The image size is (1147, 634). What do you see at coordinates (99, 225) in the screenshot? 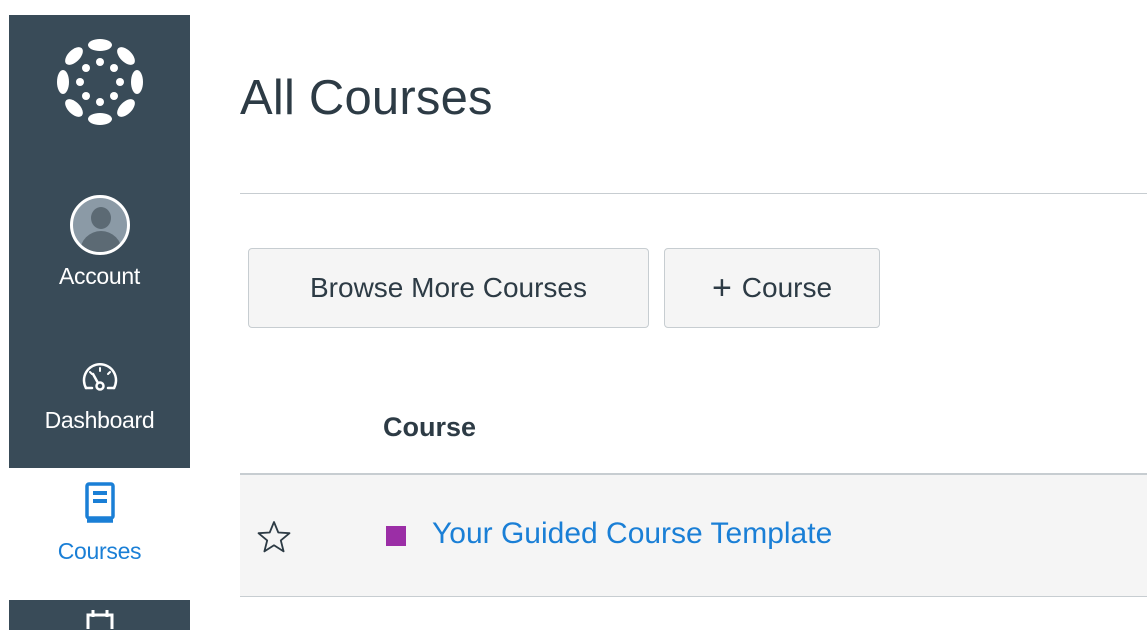
I see `avatar` at bounding box center [99, 225].